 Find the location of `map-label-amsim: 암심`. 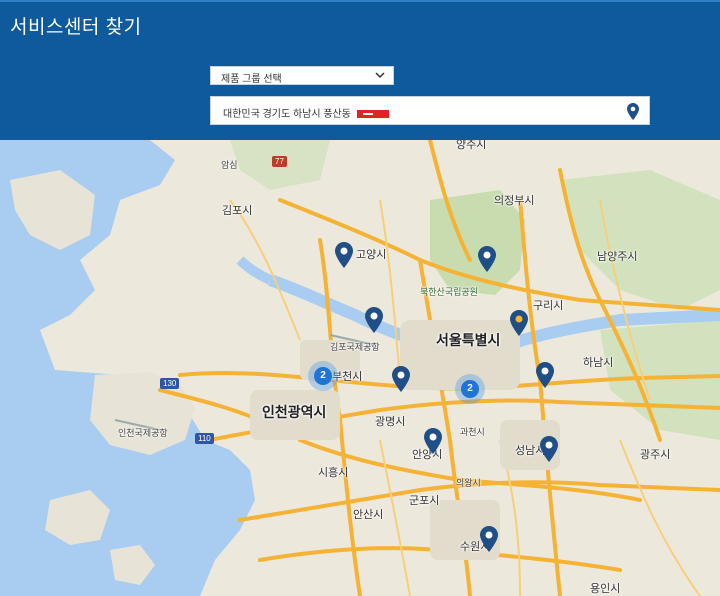

map-label-amsim: 암심 is located at coordinates (229, 165).